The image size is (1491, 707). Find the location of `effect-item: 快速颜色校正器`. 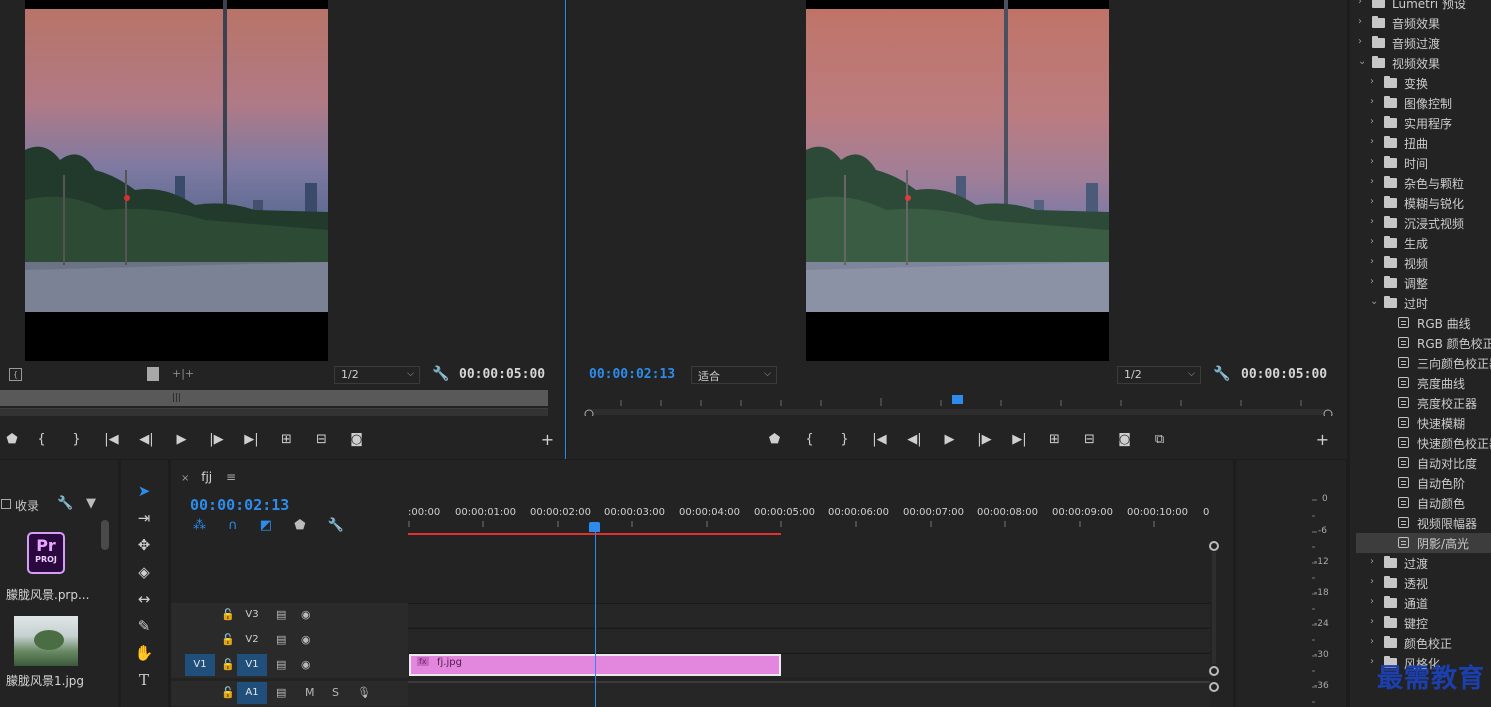

effect-item: 快速颜色校正器 is located at coordinates (1423, 443).